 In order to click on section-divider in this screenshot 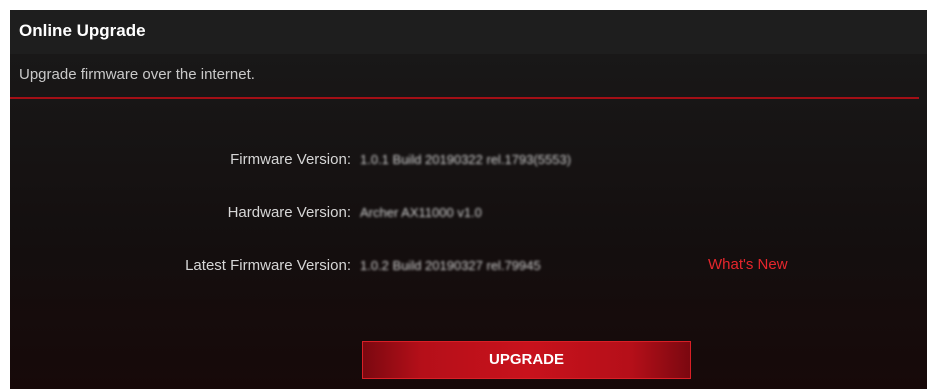, I will do `click(464, 98)`.